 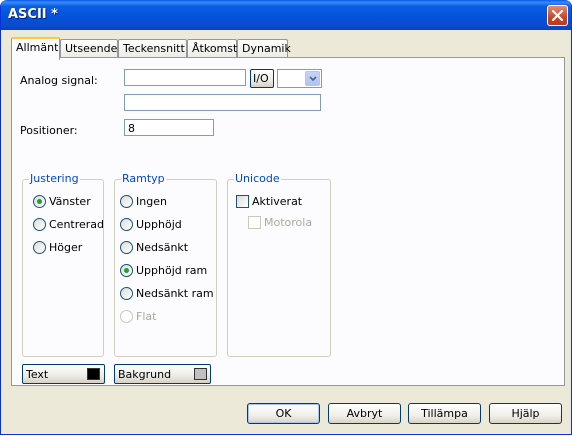 What do you see at coordinates (185, 77) in the screenshot?
I see `analog-signal-input` at bounding box center [185, 77].